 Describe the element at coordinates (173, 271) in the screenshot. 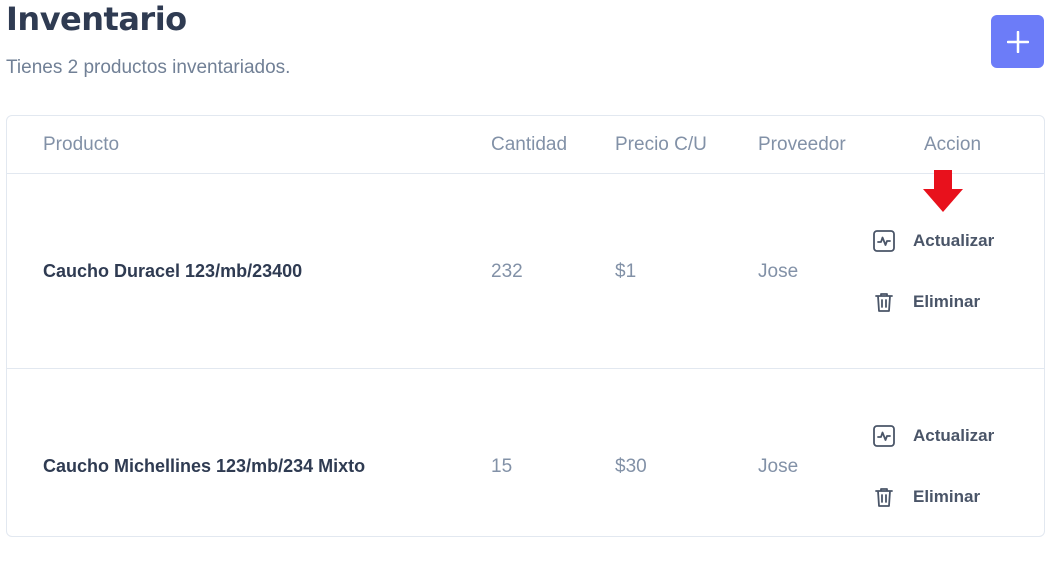

I see `product-name: Caucho Duracel 123/mb/23400` at that location.